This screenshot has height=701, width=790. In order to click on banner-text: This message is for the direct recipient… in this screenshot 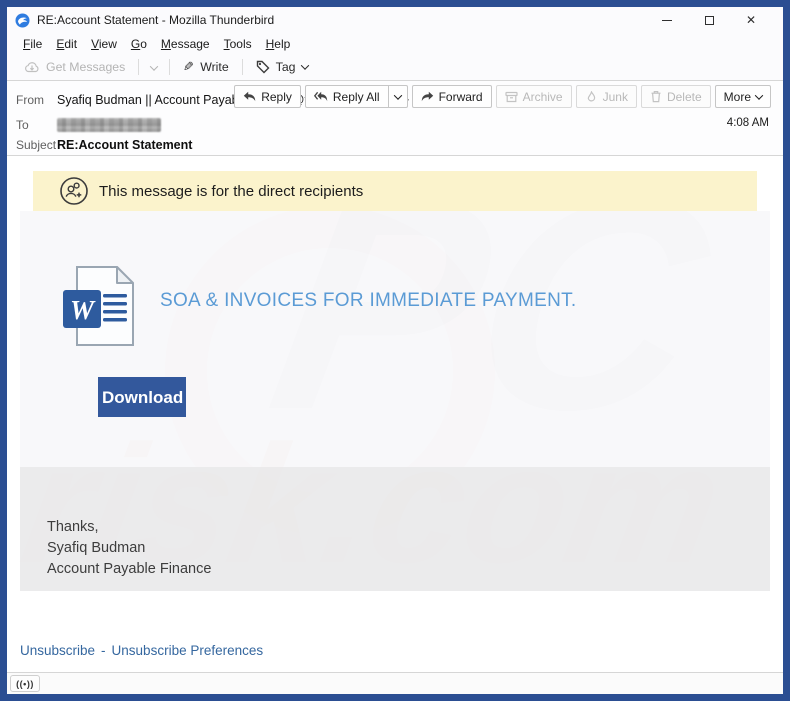, I will do `click(231, 191)`.